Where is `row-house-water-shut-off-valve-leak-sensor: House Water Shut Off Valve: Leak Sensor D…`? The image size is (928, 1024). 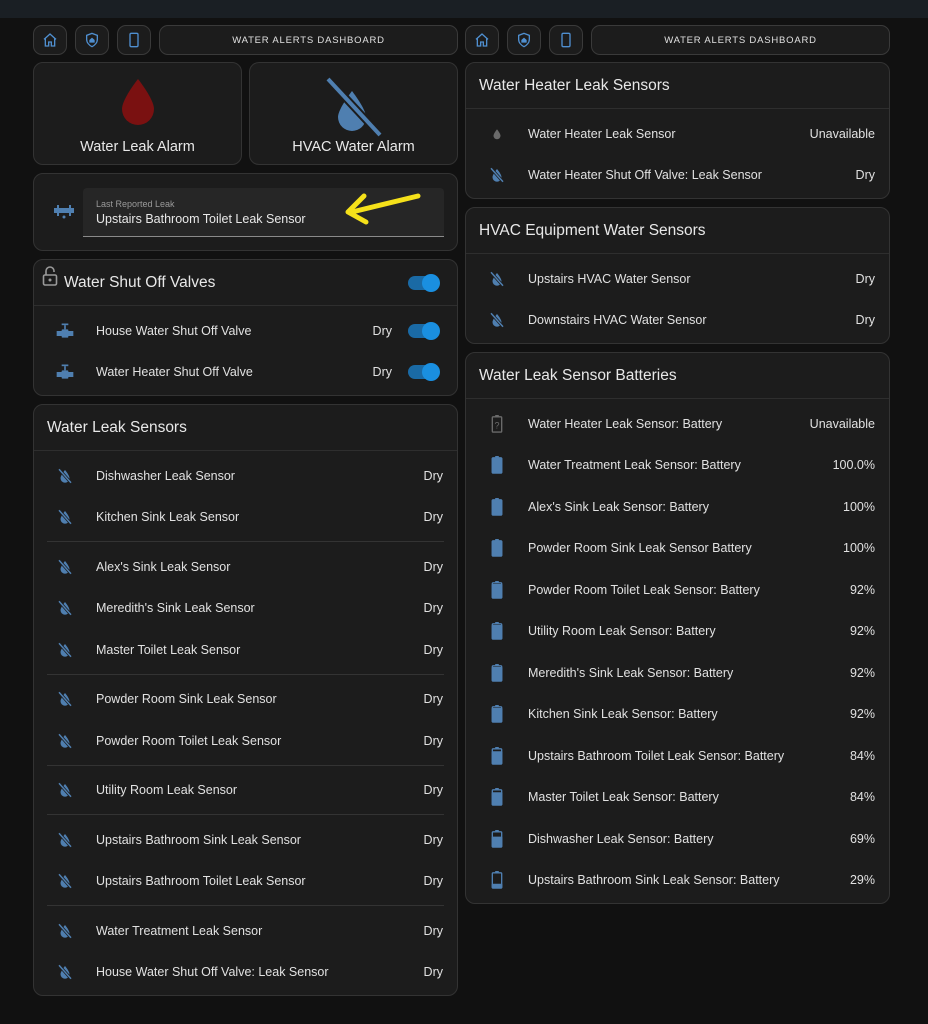
row-house-water-shut-off-valve-leak-sensor: House Water Shut Off Valve: Leak Sensor D… is located at coordinates (245, 973).